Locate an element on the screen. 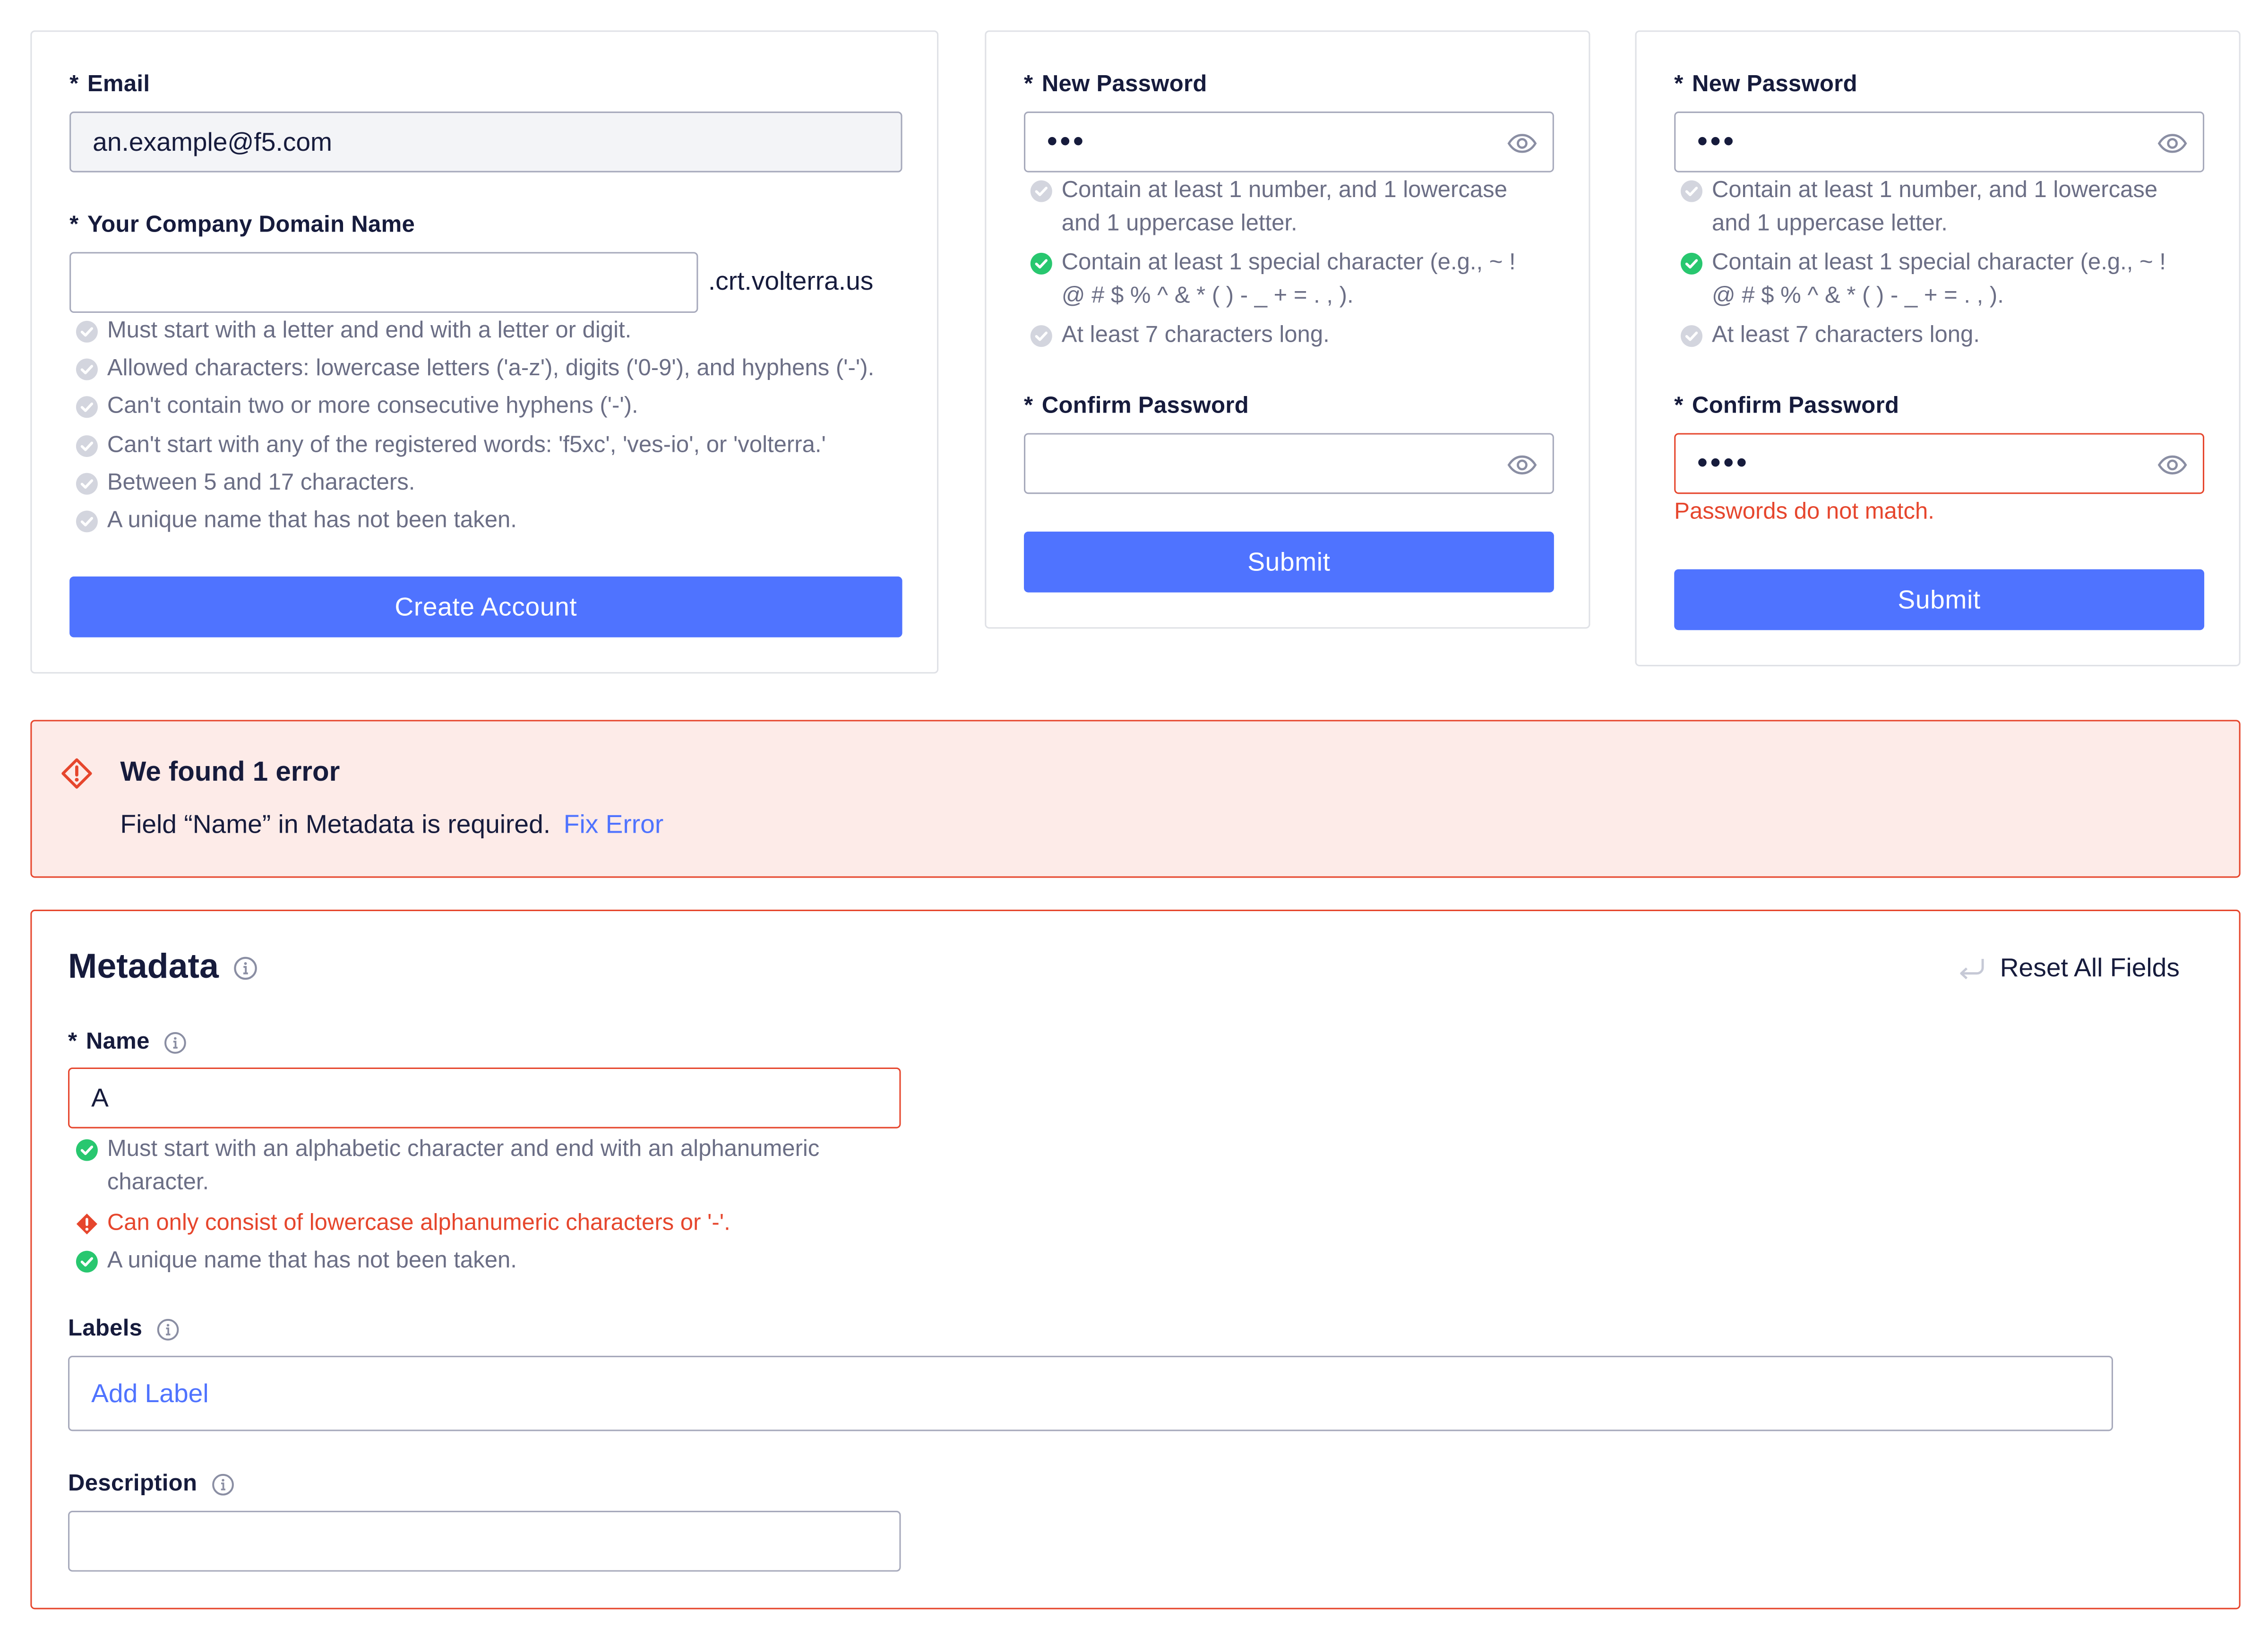  rule-text-line: Between 5 and 17 characters. is located at coordinates (261, 482).